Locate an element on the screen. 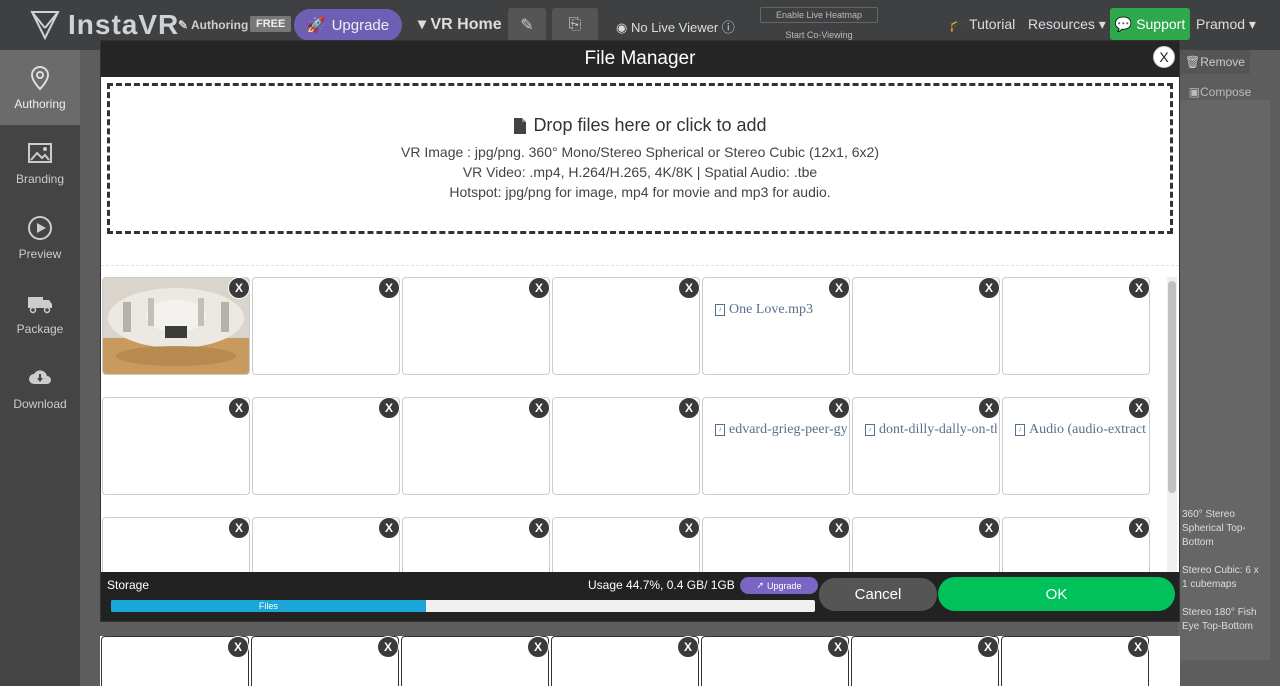  support-button: 💬 Support is located at coordinates (1150, 24).